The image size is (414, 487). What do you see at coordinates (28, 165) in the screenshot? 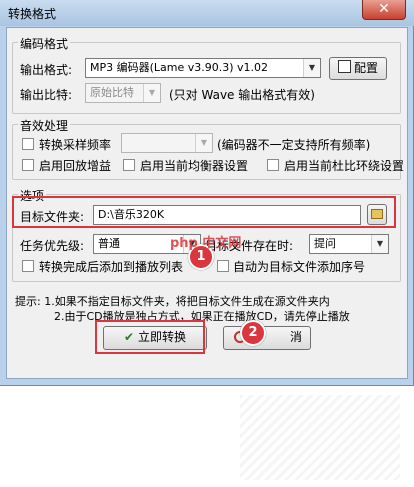
I see `replay-gain-checkbox` at bounding box center [28, 165].